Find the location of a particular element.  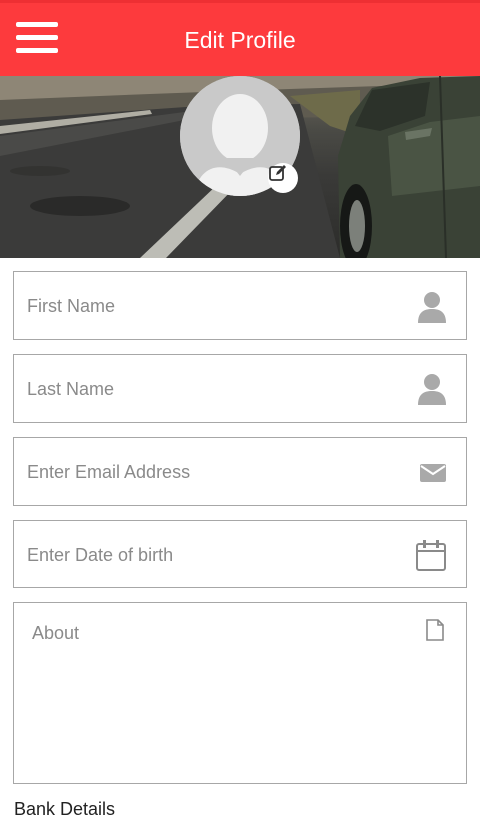

app-bar: Edit Profile is located at coordinates (240, 38).